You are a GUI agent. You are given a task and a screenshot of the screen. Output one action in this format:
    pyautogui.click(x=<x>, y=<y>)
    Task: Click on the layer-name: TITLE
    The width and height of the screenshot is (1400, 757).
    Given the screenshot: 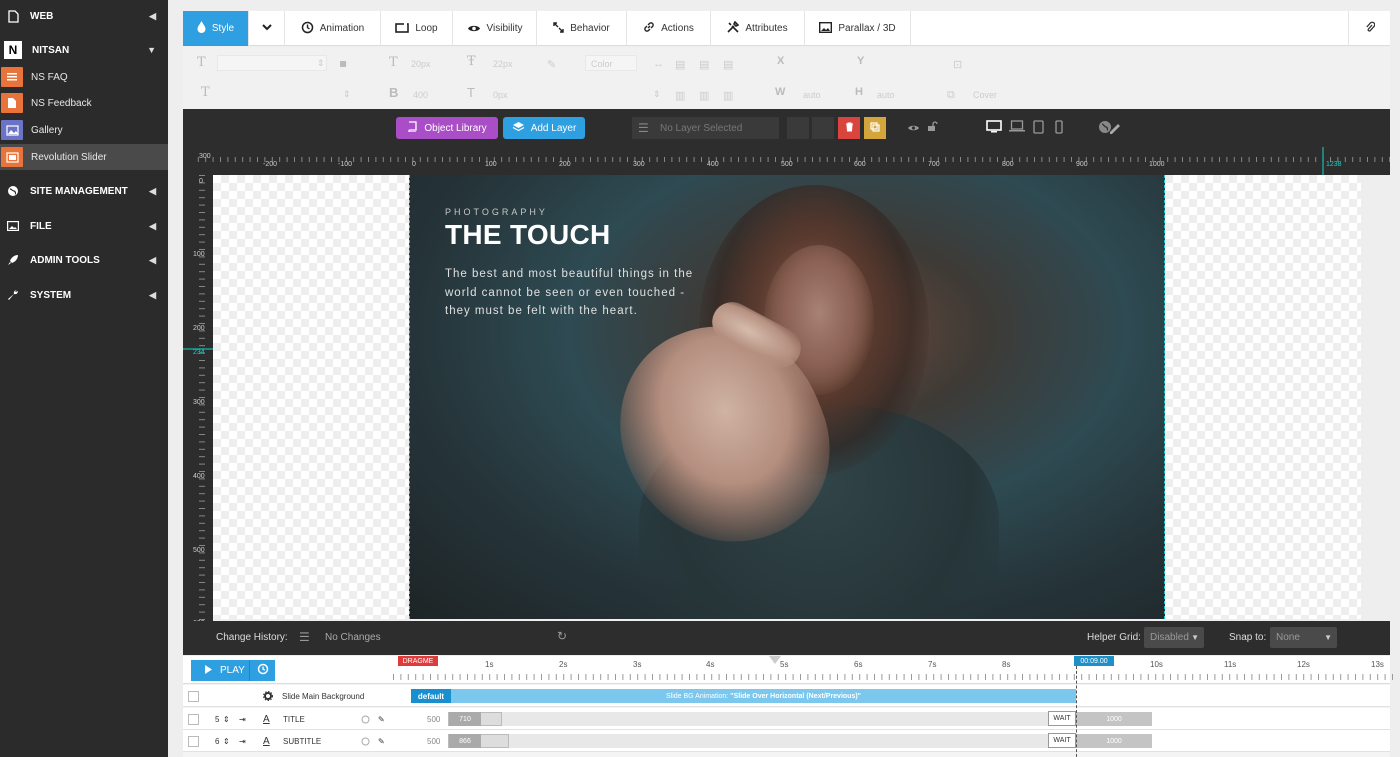 What is the action you would take?
    pyautogui.click(x=294, y=719)
    